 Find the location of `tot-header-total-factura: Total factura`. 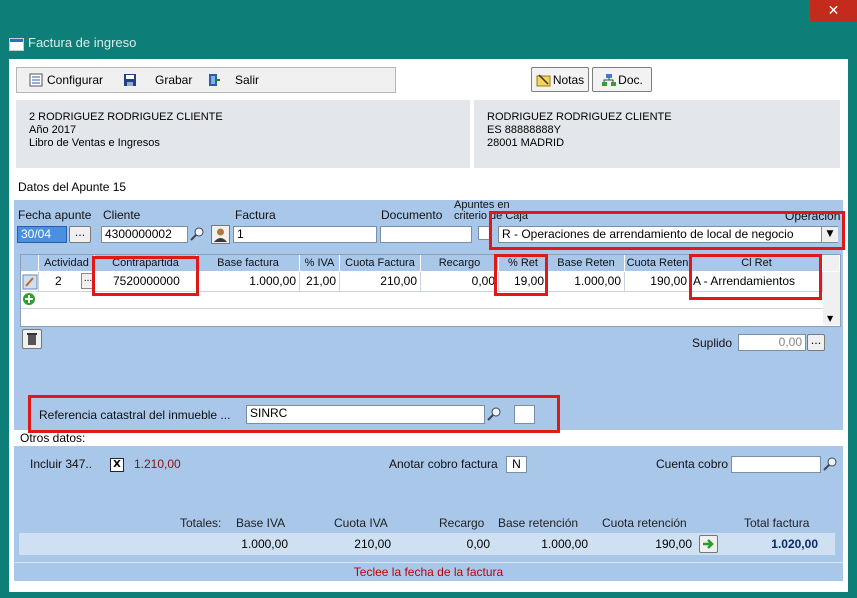

tot-header-total-factura: Total factura is located at coordinates (777, 523).